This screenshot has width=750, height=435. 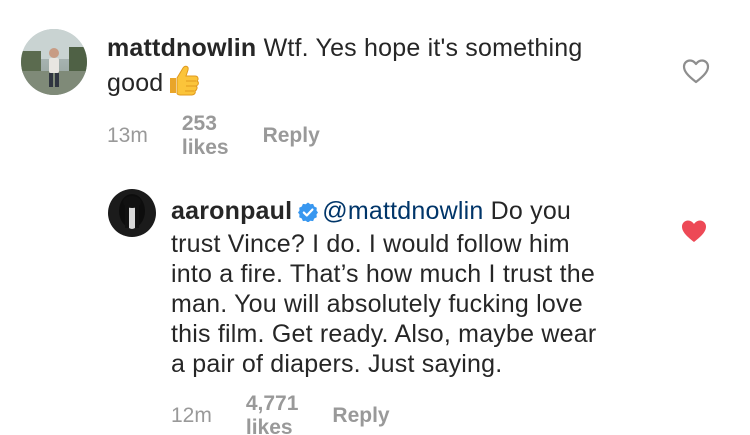 What do you see at coordinates (191, 415) in the screenshot?
I see `timestamp: 12m` at bounding box center [191, 415].